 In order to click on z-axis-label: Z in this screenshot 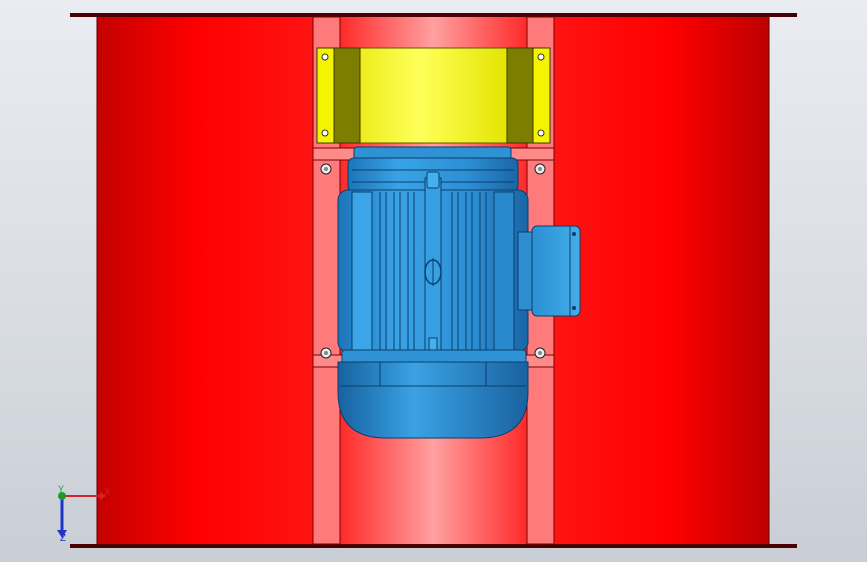, I will do `click(63, 538)`.